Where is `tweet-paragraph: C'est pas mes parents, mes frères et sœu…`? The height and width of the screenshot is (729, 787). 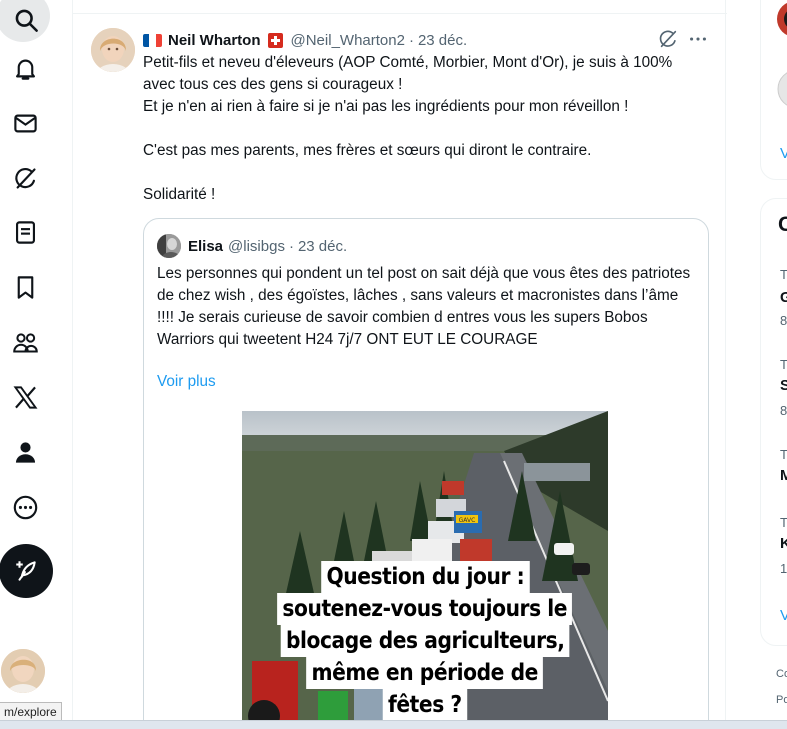
tweet-paragraph: C'est pas mes parents, mes frères et sœu… is located at coordinates (367, 150).